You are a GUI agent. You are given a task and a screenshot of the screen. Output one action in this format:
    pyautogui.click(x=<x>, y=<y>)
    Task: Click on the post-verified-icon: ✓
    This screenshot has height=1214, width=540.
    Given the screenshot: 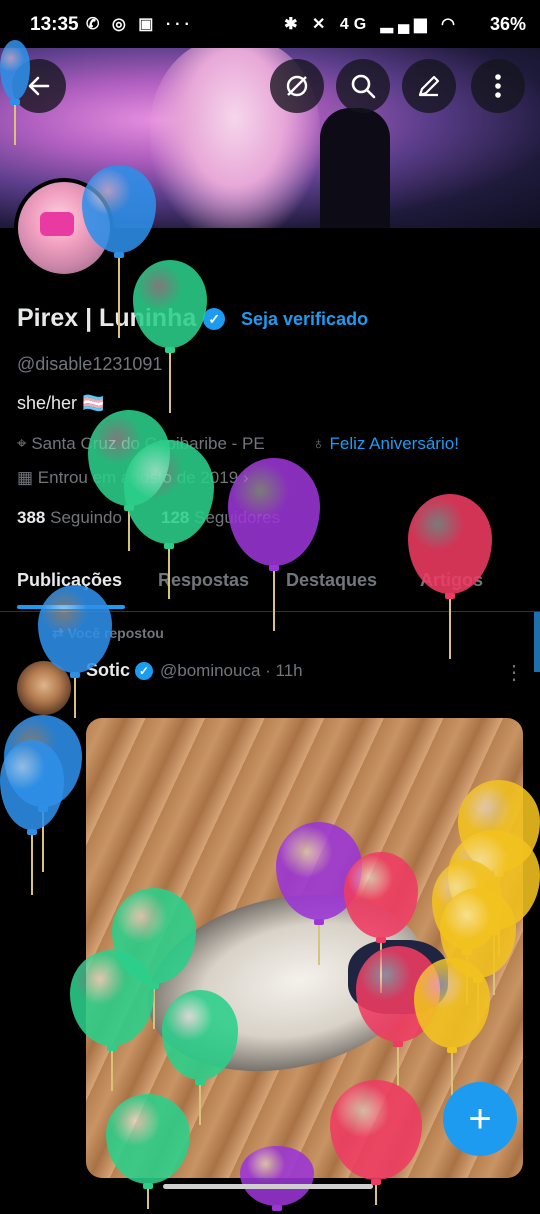 What is the action you would take?
    pyautogui.click(x=144, y=671)
    